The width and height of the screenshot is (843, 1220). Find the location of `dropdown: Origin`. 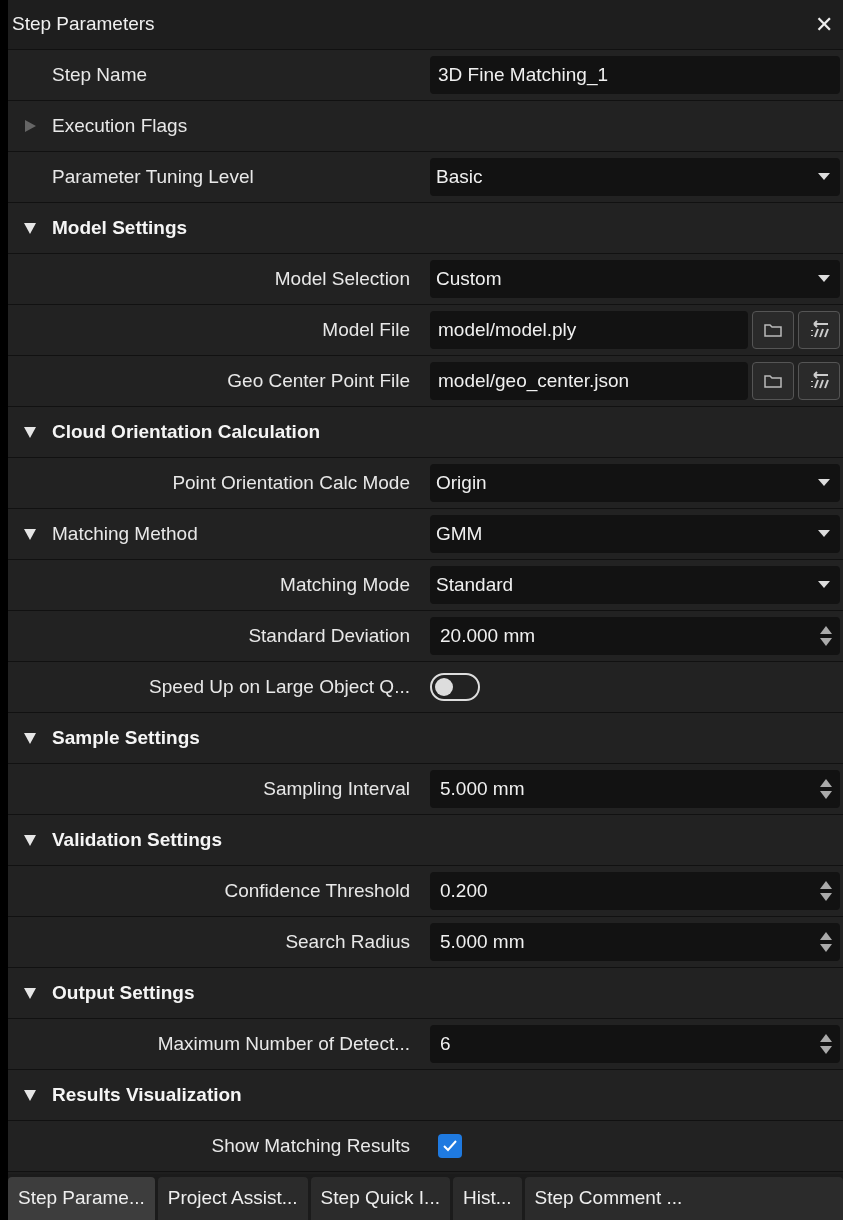

dropdown: Origin is located at coordinates (635, 483).